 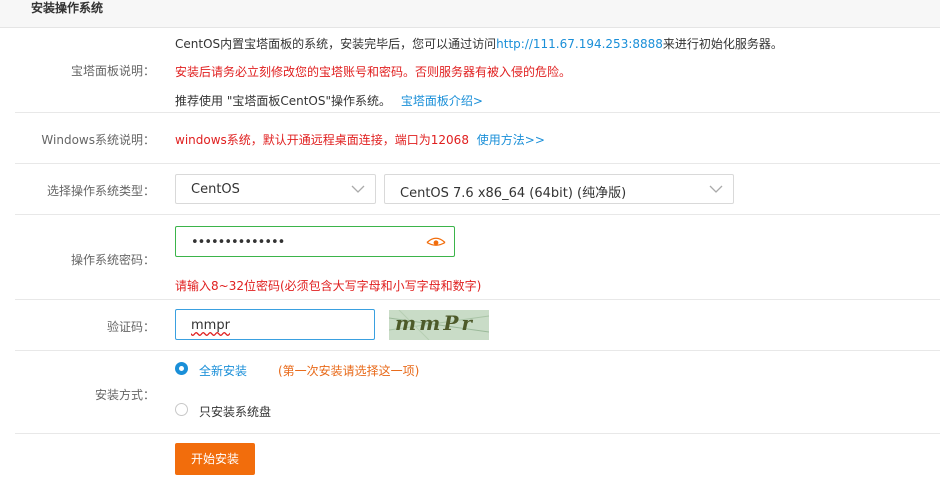 What do you see at coordinates (435, 323) in the screenshot?
I see `captcha-image-text: mmPr` at bounding box center [435, 323].